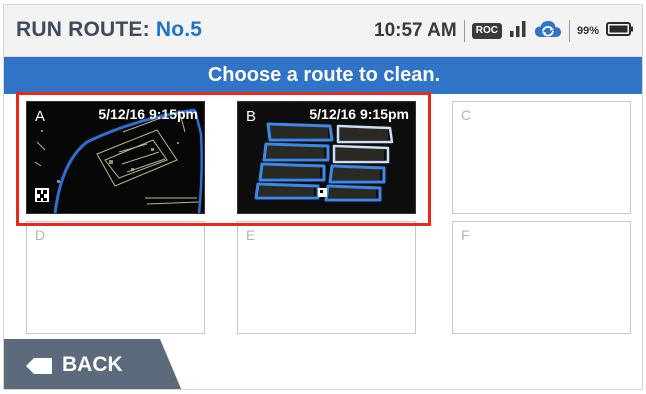 The width and height of the screenshot is (646, 394). I want to click on route-slot-f: F, so click(541, 277).